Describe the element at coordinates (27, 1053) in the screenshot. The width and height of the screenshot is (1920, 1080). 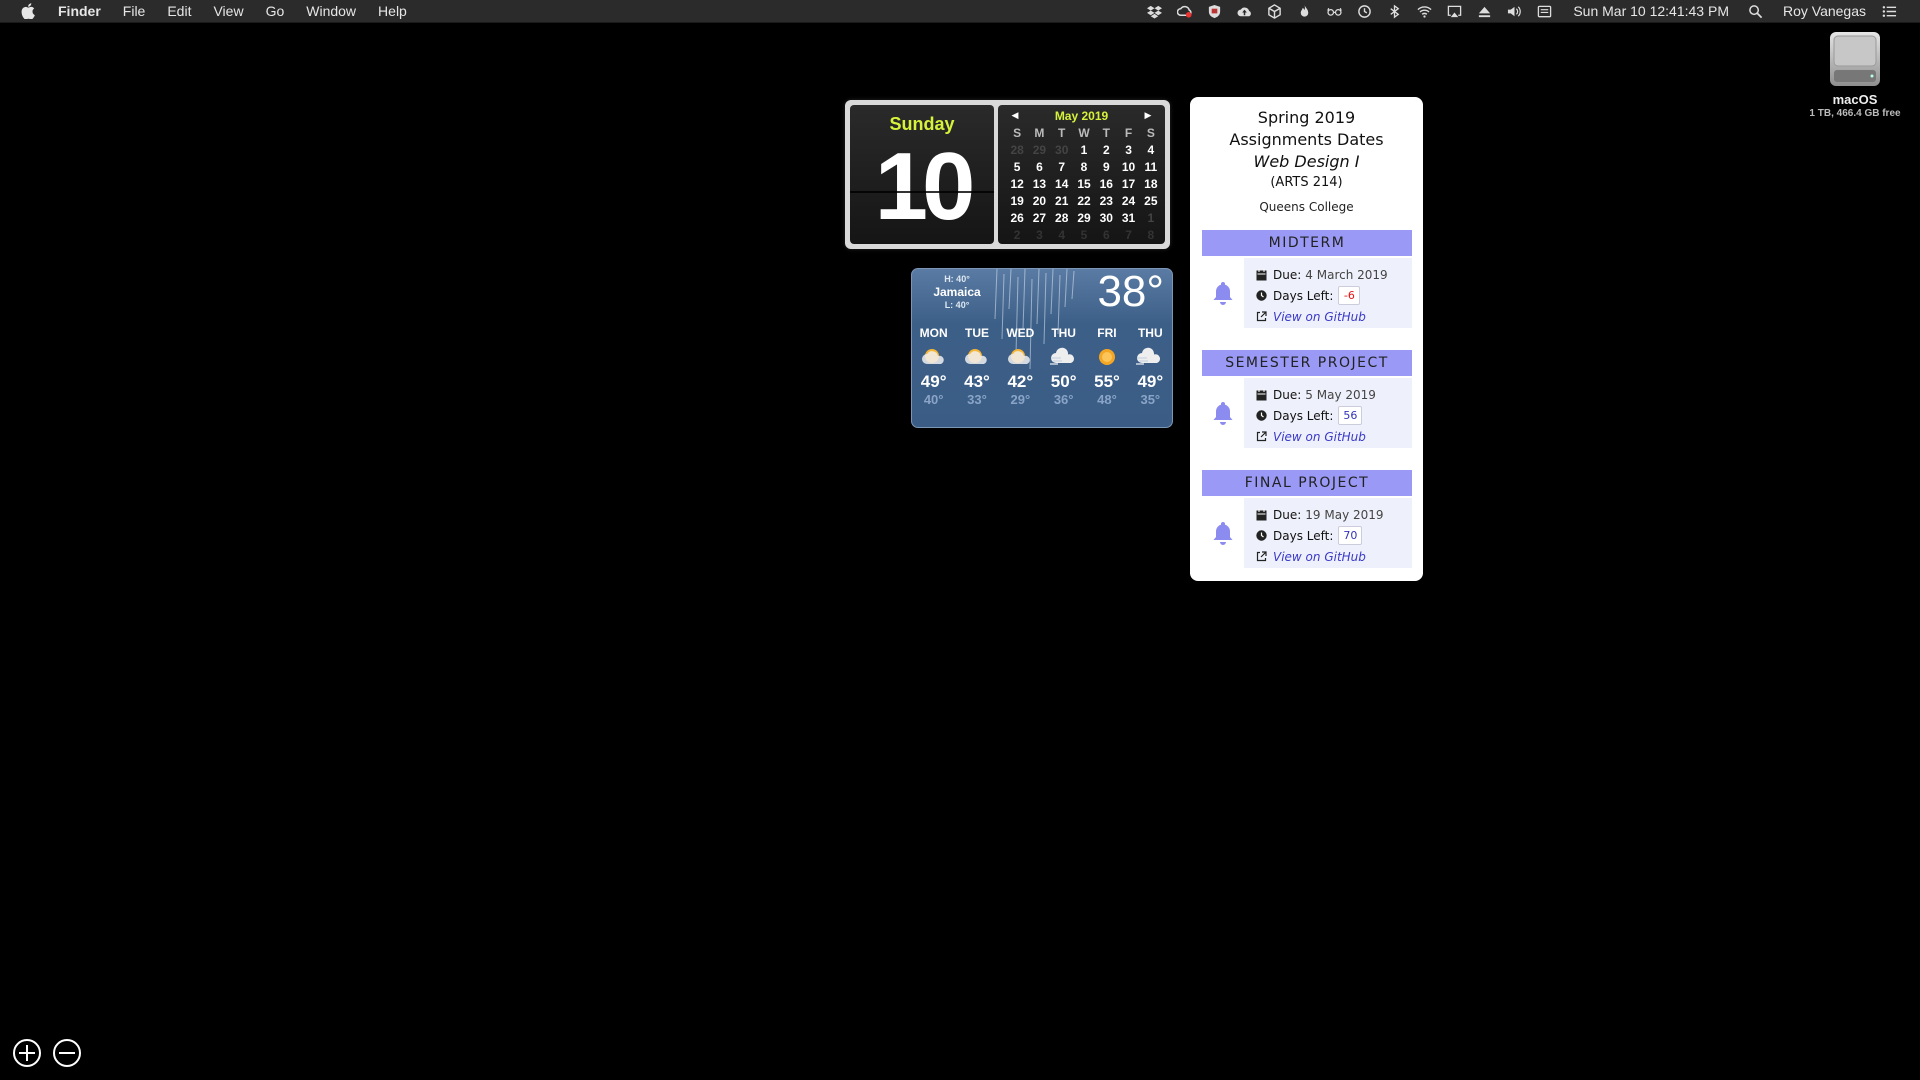
I see `add-widget-button` at that location.